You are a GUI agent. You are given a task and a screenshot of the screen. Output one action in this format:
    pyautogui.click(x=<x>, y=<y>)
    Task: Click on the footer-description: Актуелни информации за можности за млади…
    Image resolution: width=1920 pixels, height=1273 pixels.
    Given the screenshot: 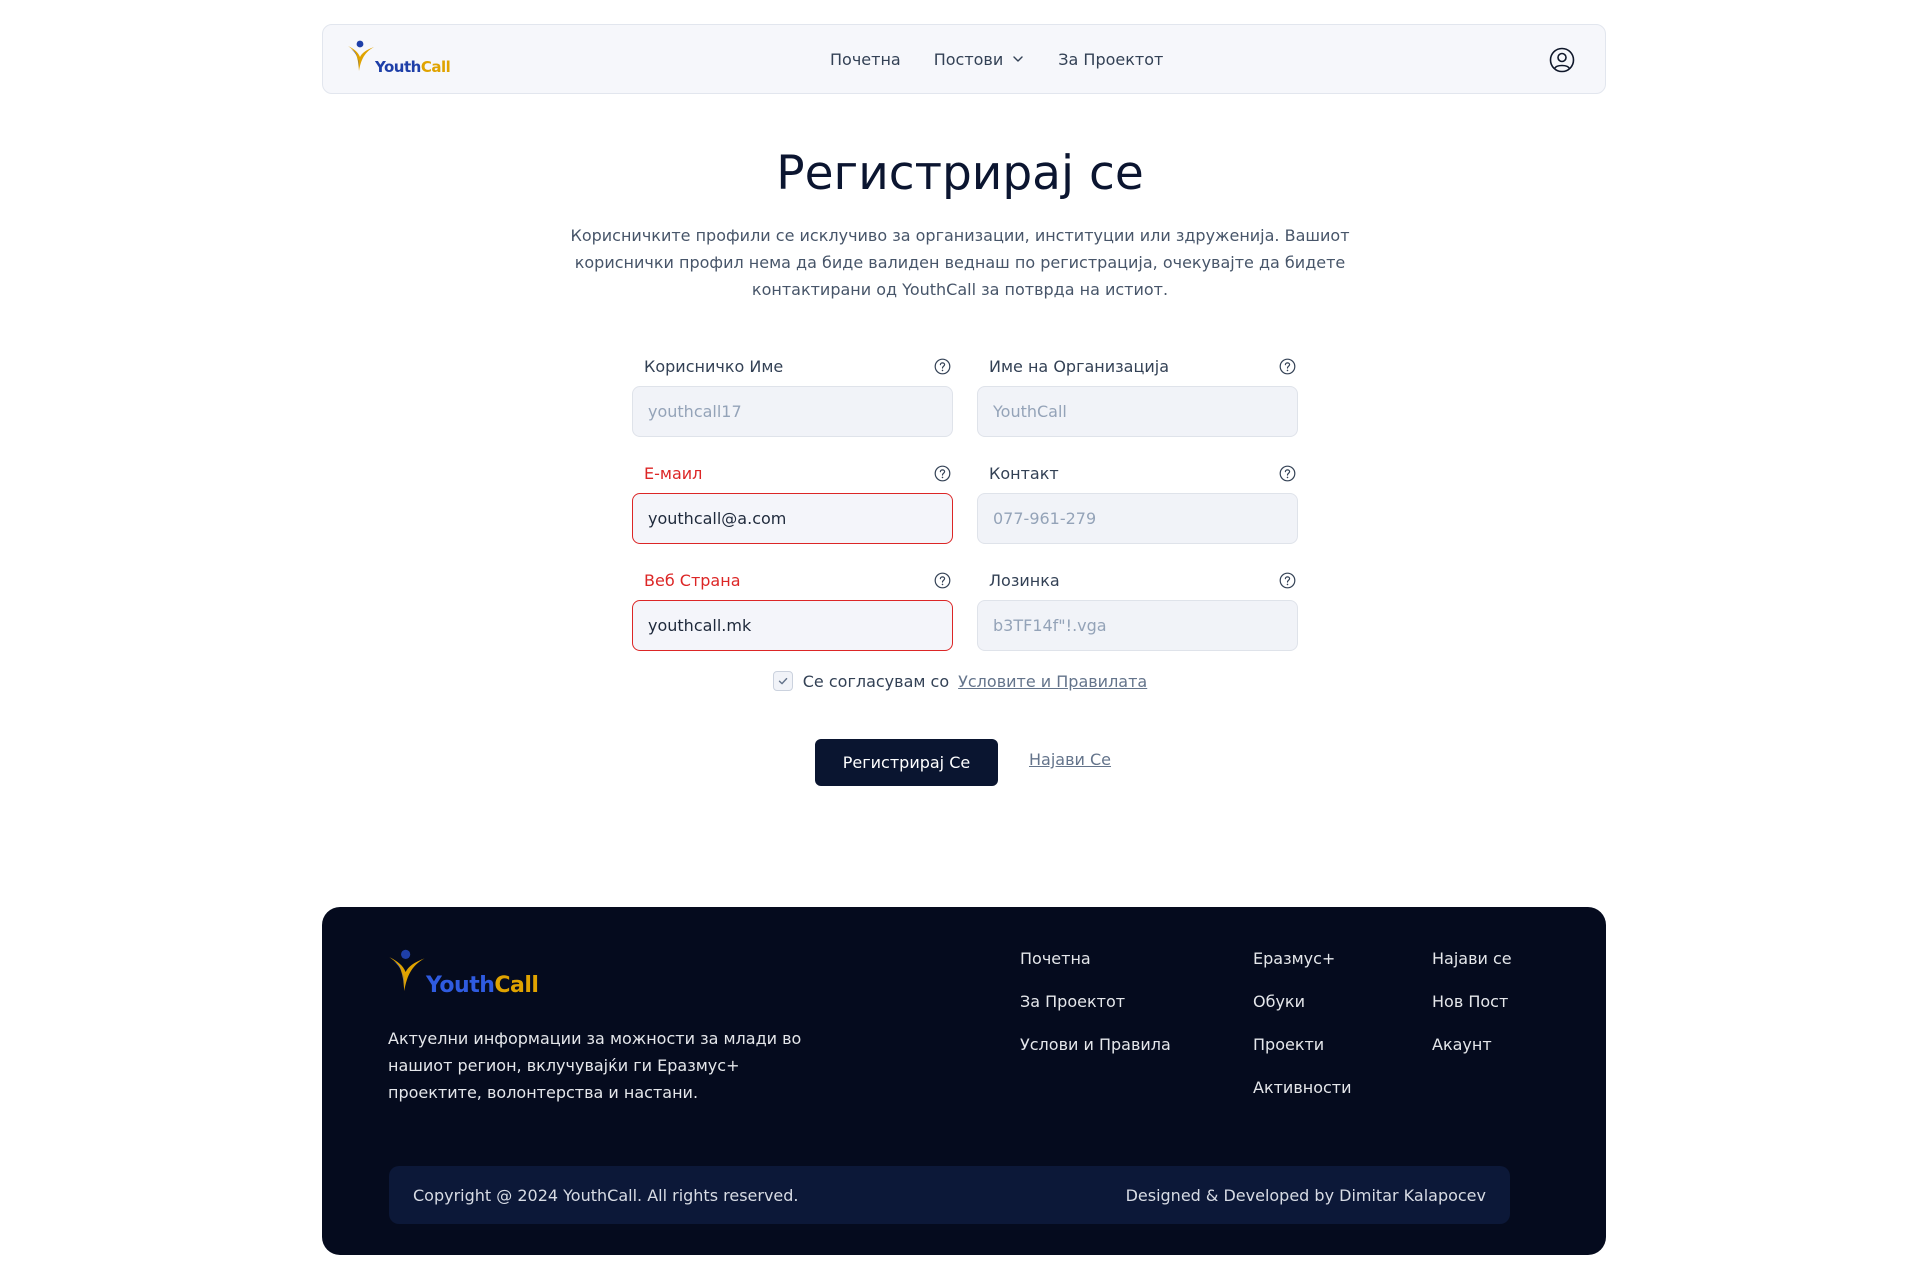 What is the action you would take?
    pyautogui.click(x=595, y=1065)
    